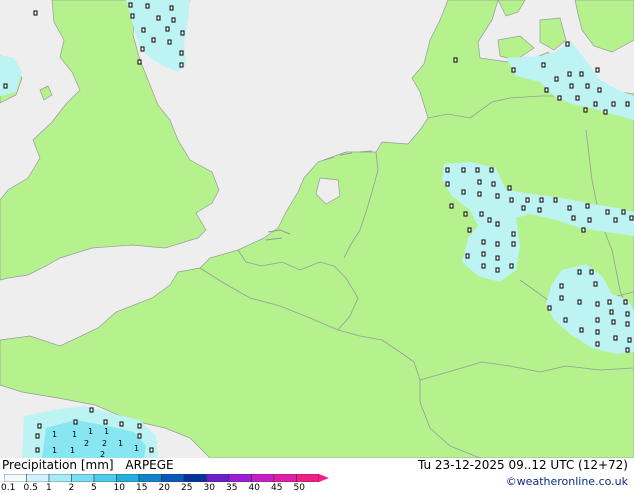 The width and height of the screenshot is (634, 493). Describe the element at coordinates (232, 488) in the screenshot. I see `scale-tick-label: 35` at that location.